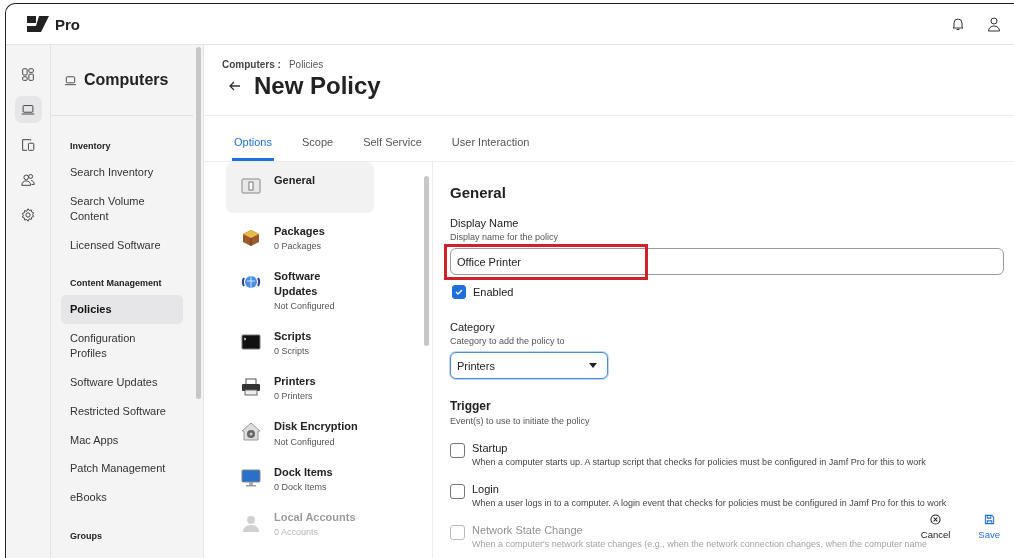  What do you see at coordinates (235, 86) in the screenshot?
I see `back-button` at bounding box center [235, 86].